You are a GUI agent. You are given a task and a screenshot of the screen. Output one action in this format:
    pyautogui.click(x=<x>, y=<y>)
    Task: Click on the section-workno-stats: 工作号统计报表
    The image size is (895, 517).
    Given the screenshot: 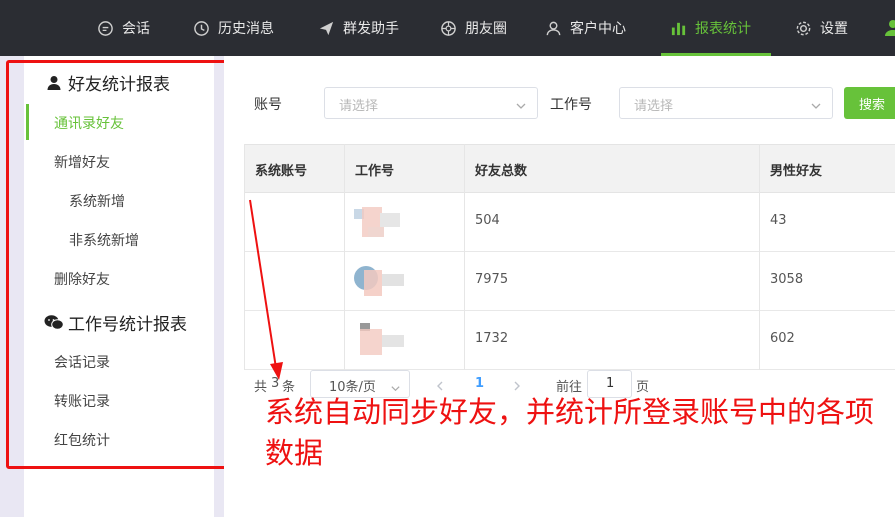 What is the action you would take?
    pyautogui.click(x=115, y=322)
    